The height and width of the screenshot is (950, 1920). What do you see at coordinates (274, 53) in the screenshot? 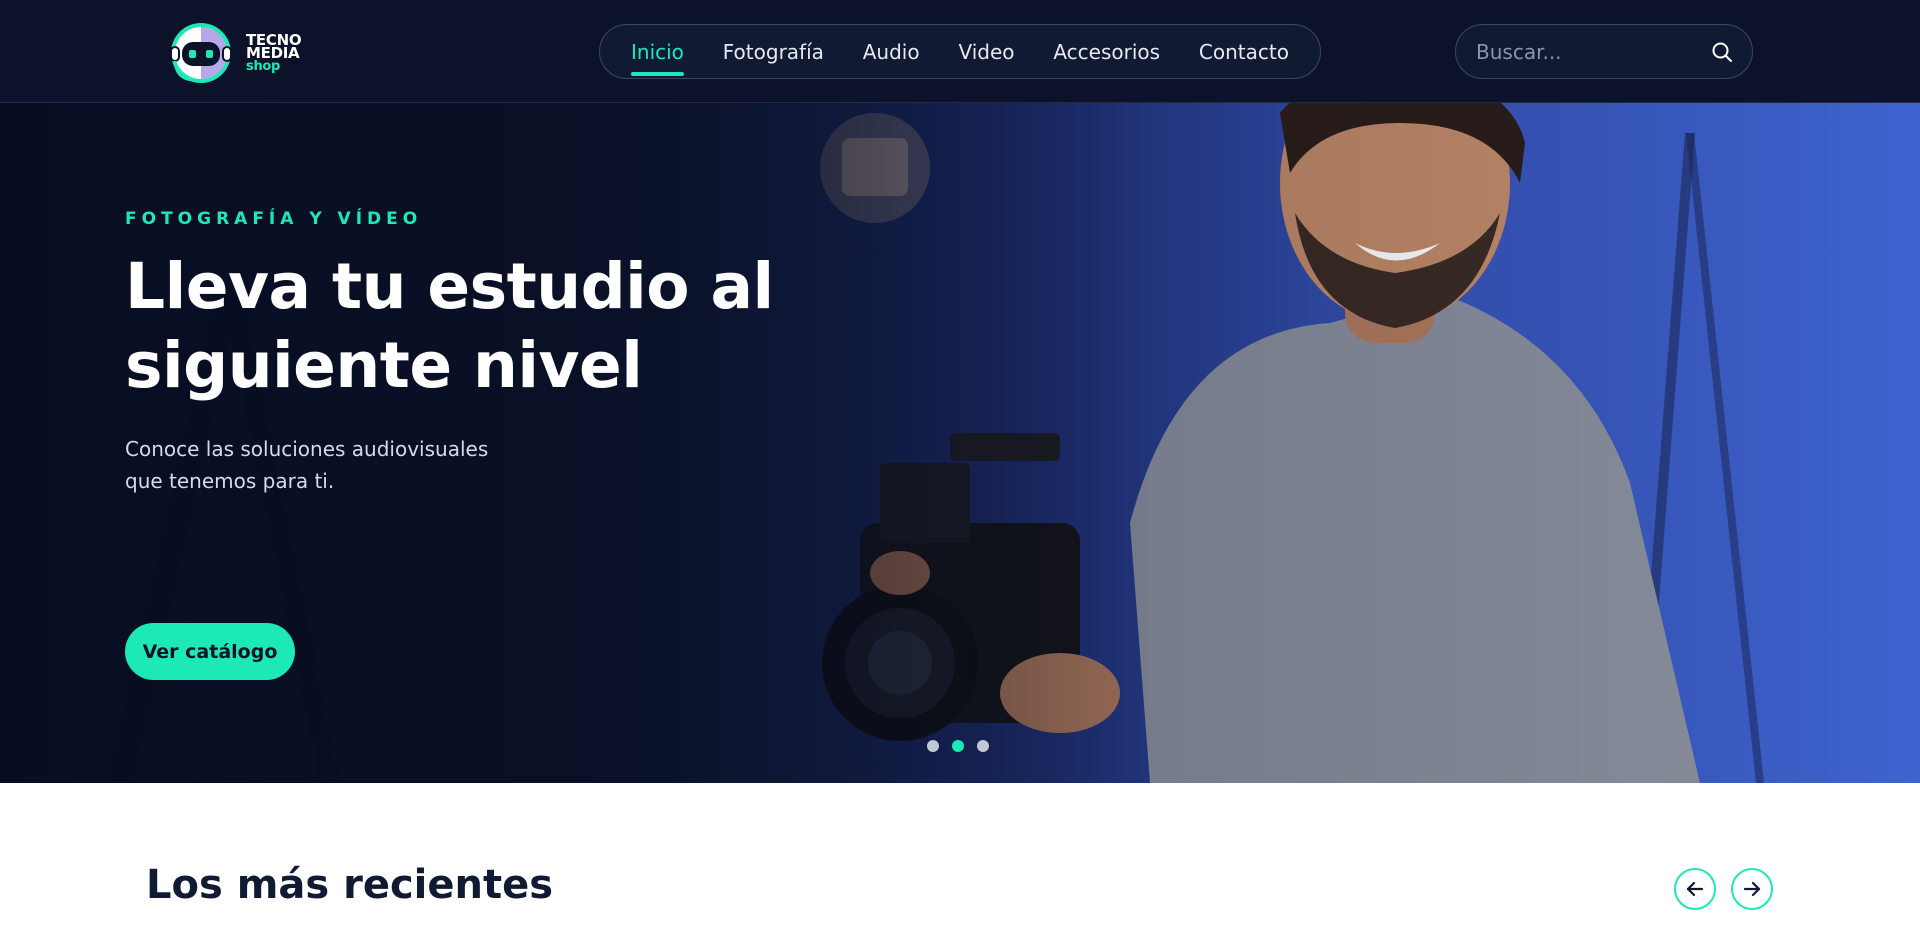
I see `brand-wordmark: TECNO MEDIA shop` at bounding box center [274, 53].